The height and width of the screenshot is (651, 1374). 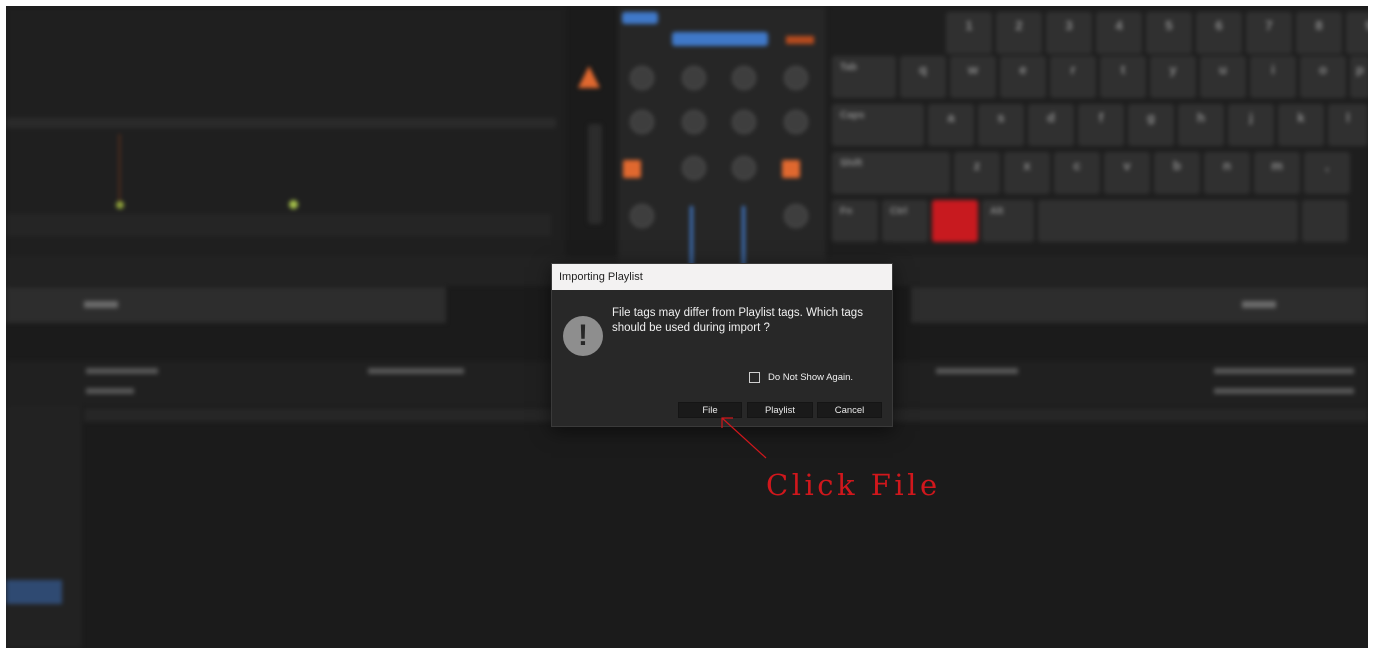 I want to click on annotation-arrow-icon, so click(x=744, y=438).